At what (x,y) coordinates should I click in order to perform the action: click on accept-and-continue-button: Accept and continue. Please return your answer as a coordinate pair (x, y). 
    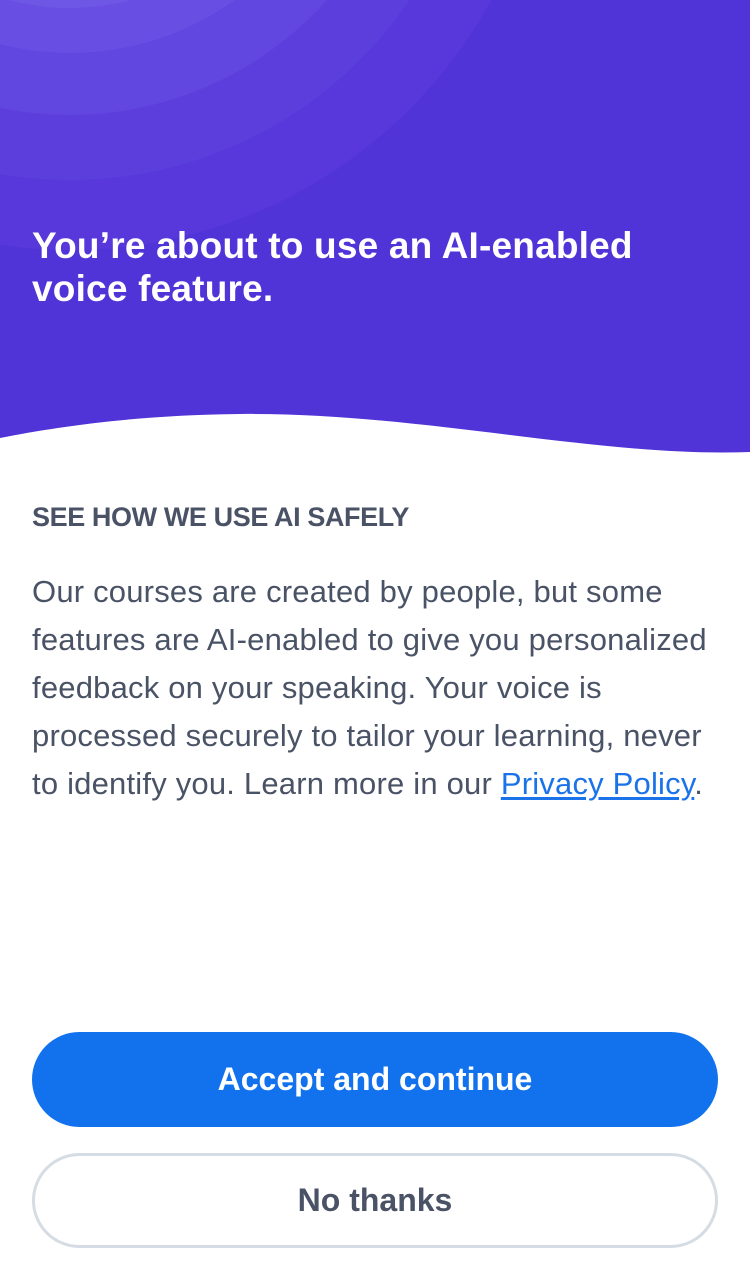
    Looking at the image, I should click on (375, 1079).